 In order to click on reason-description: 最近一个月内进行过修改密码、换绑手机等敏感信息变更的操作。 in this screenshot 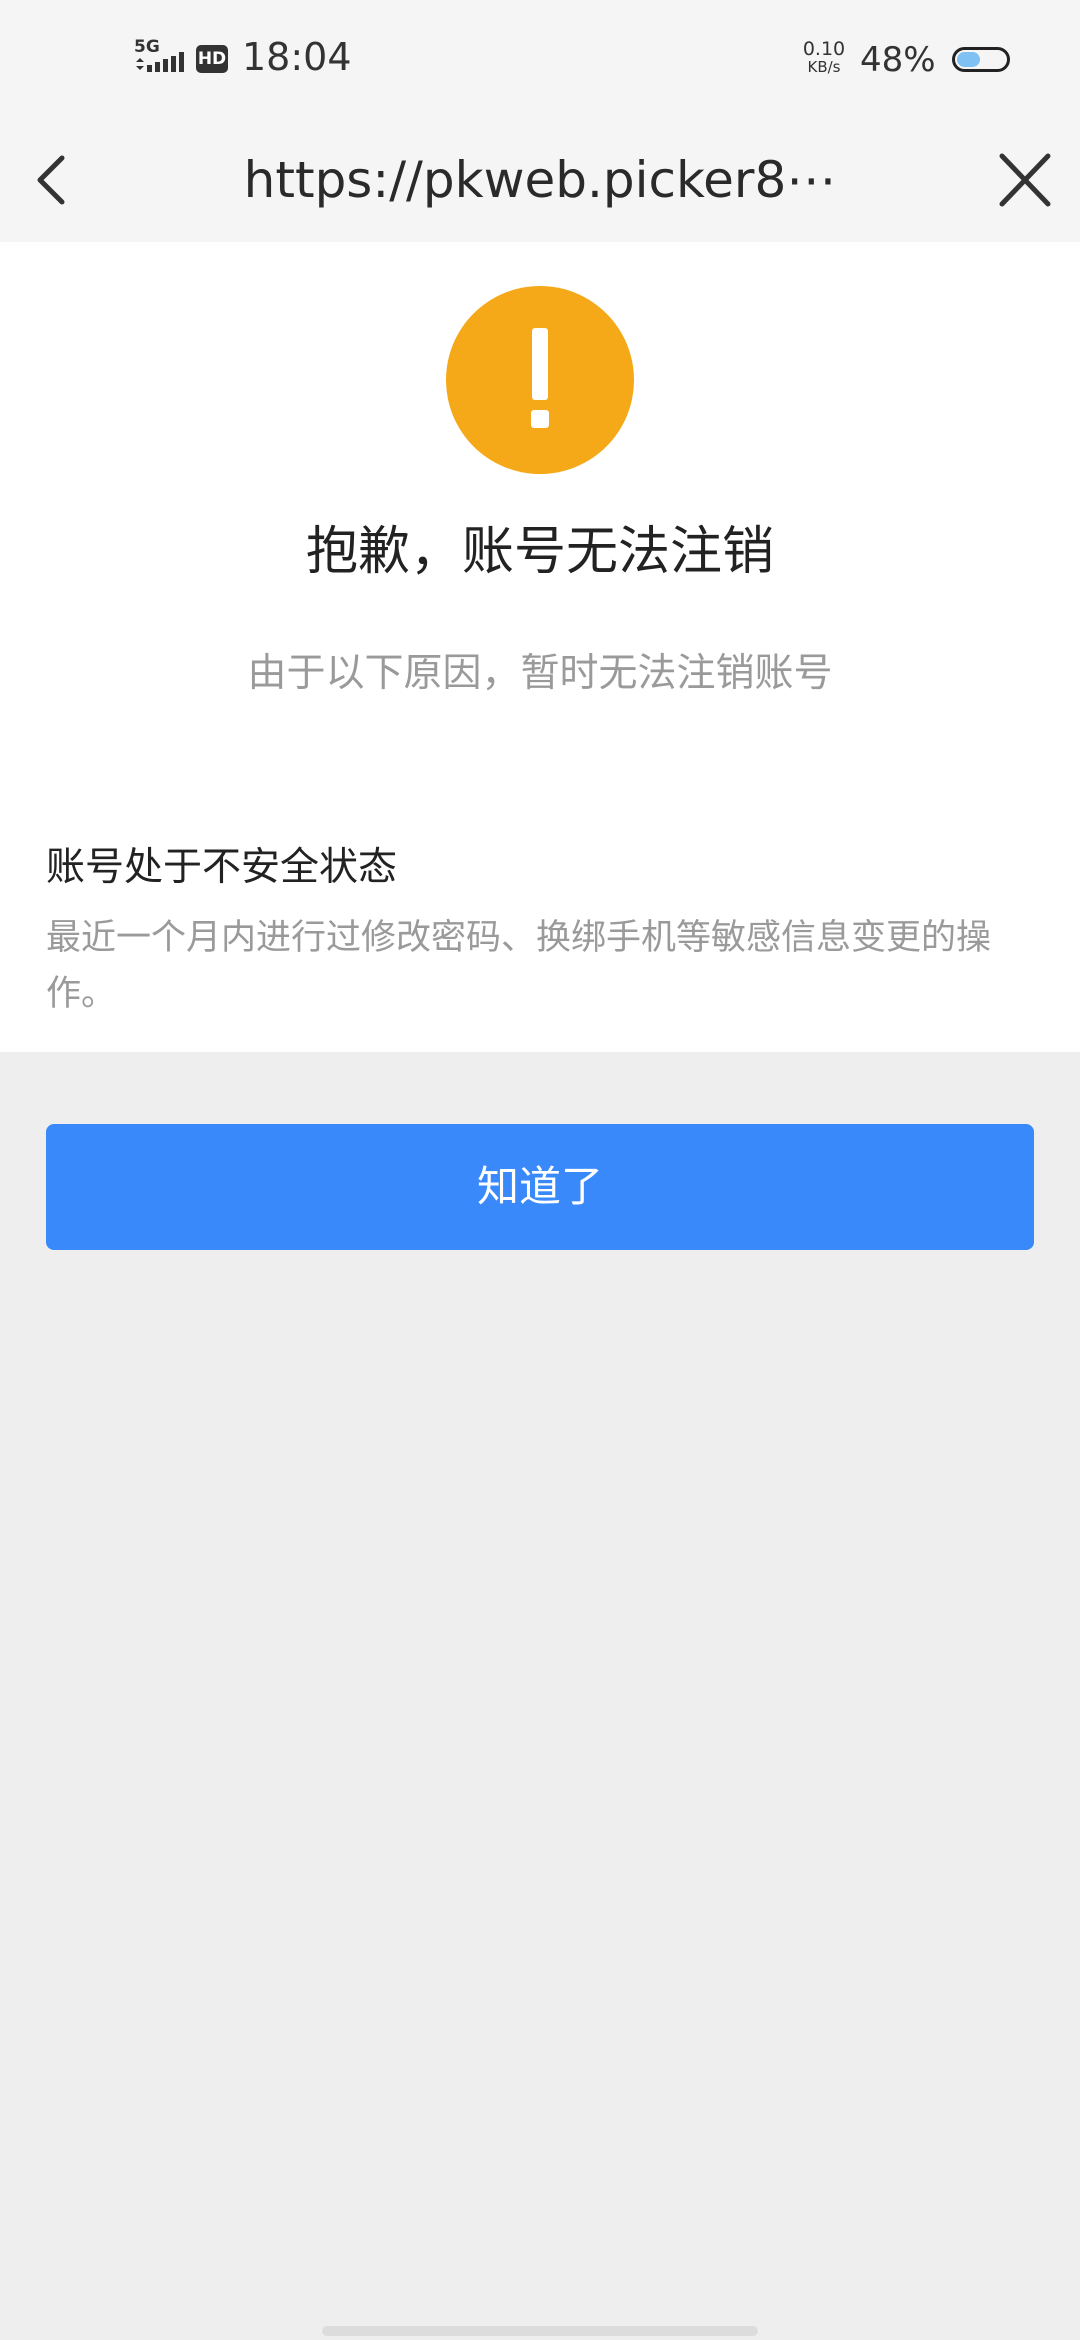, I will do `click(519, 966)`.